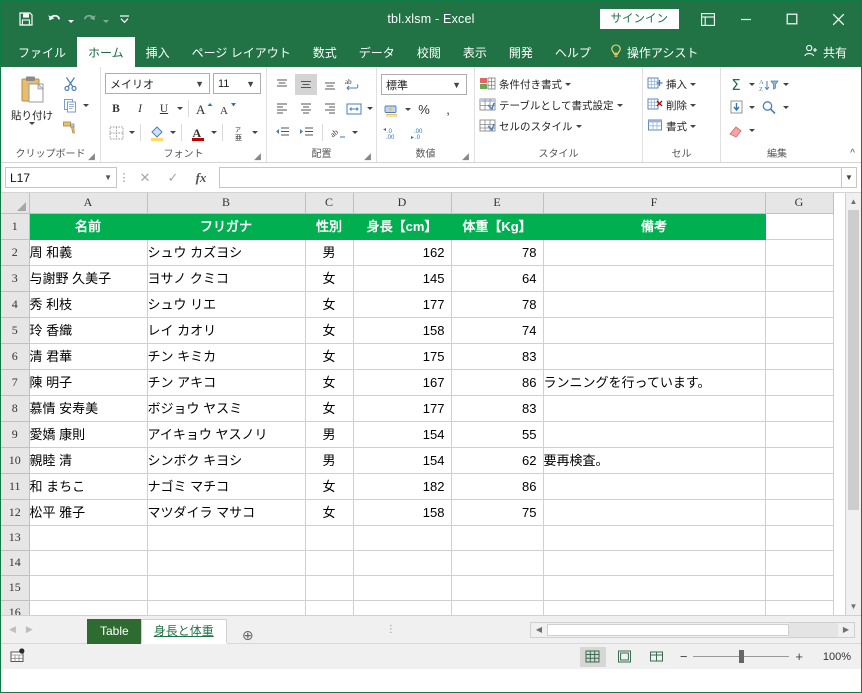 The width and height of the screenshot is (862, 693). I want to click on cell-e10: 62, so click(497, 460).